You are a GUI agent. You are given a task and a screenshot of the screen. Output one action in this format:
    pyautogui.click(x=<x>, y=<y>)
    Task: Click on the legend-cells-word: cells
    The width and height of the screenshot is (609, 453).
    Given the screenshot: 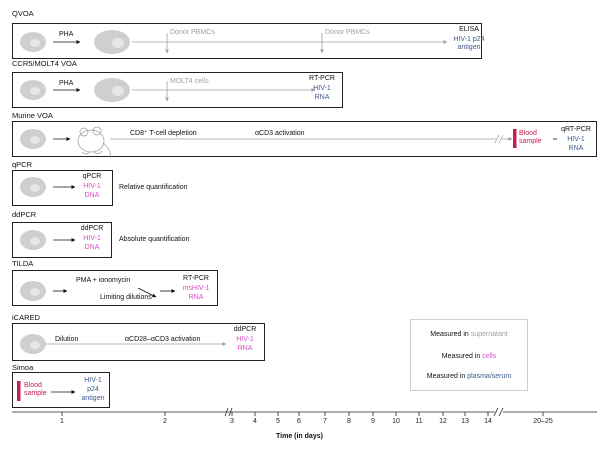 What is the action you would take?
    pyautogui.click(x=489, y=356)
    